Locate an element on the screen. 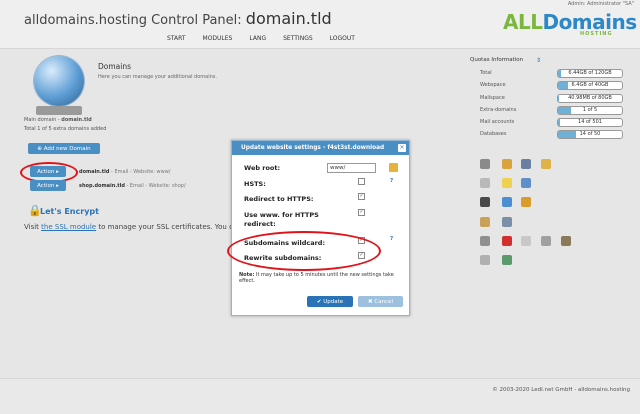 The width and height of the screenshot is (640, 414). domains-heading: Domains is located at coordinates (115, 66).